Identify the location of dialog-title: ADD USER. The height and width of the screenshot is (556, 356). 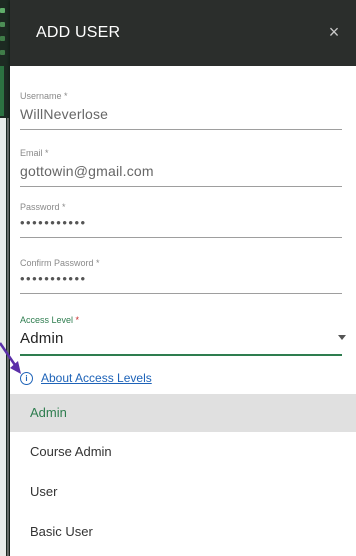
(78, 32).